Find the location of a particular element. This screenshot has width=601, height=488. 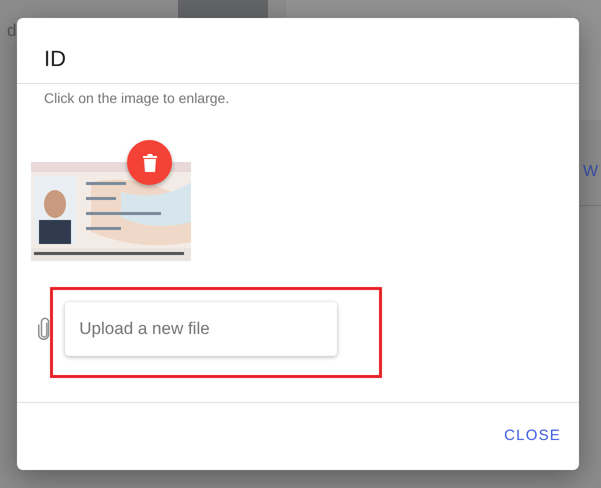

dialog-title: ID is located at coordinates (55, 59).